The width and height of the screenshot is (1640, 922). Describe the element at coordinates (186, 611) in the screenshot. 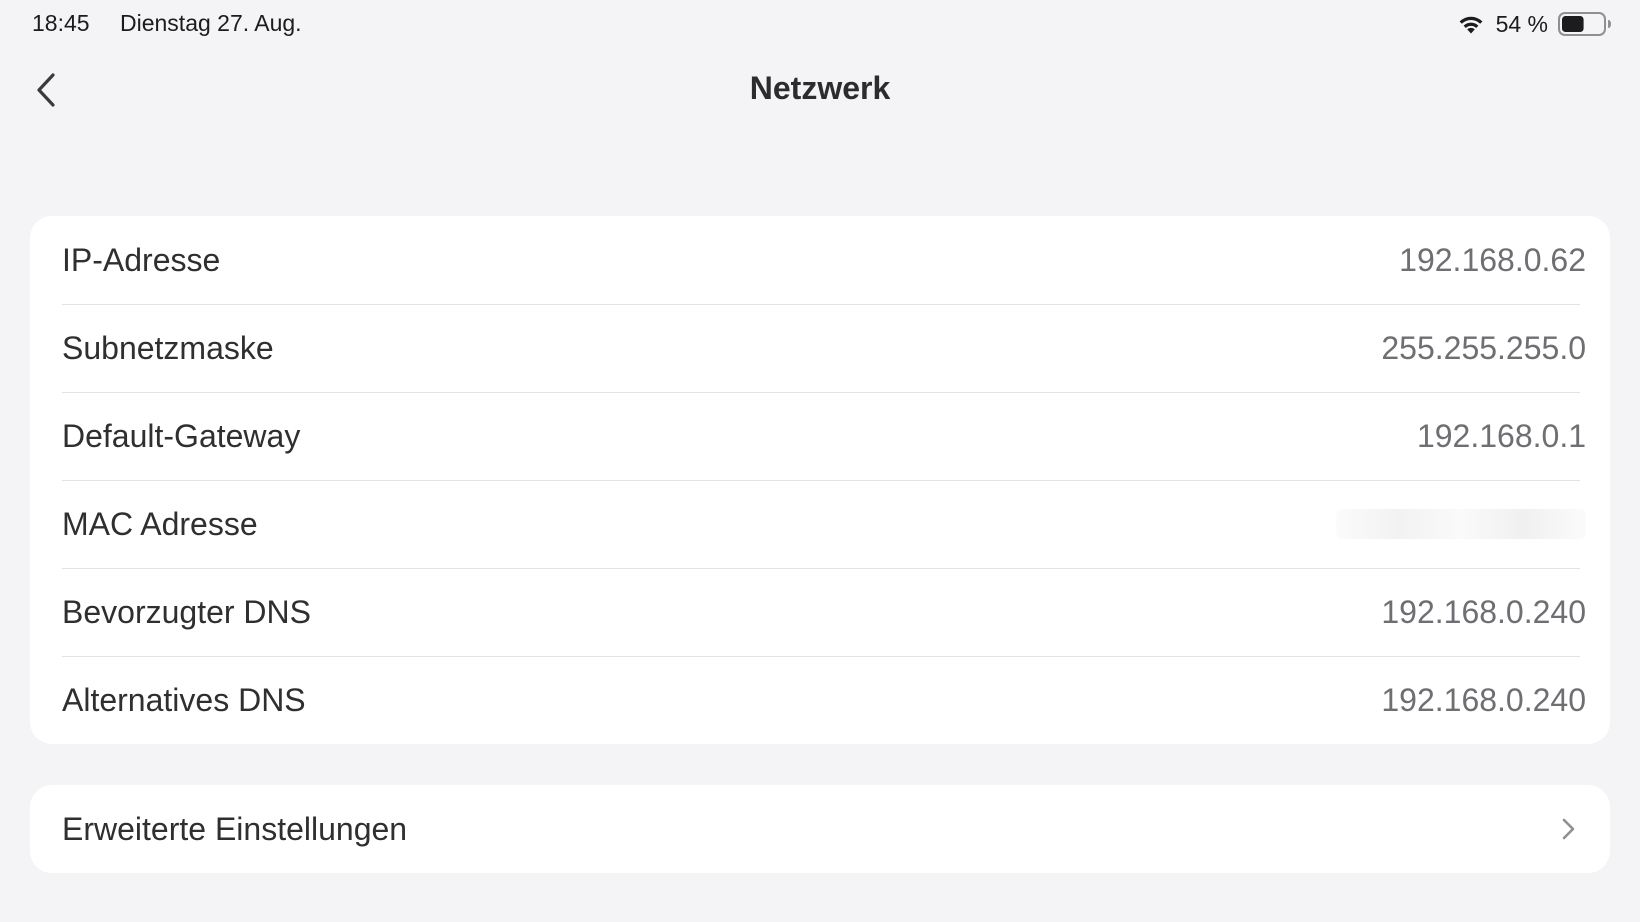

I see `row-label: Bevorzugter DNS` at that location.